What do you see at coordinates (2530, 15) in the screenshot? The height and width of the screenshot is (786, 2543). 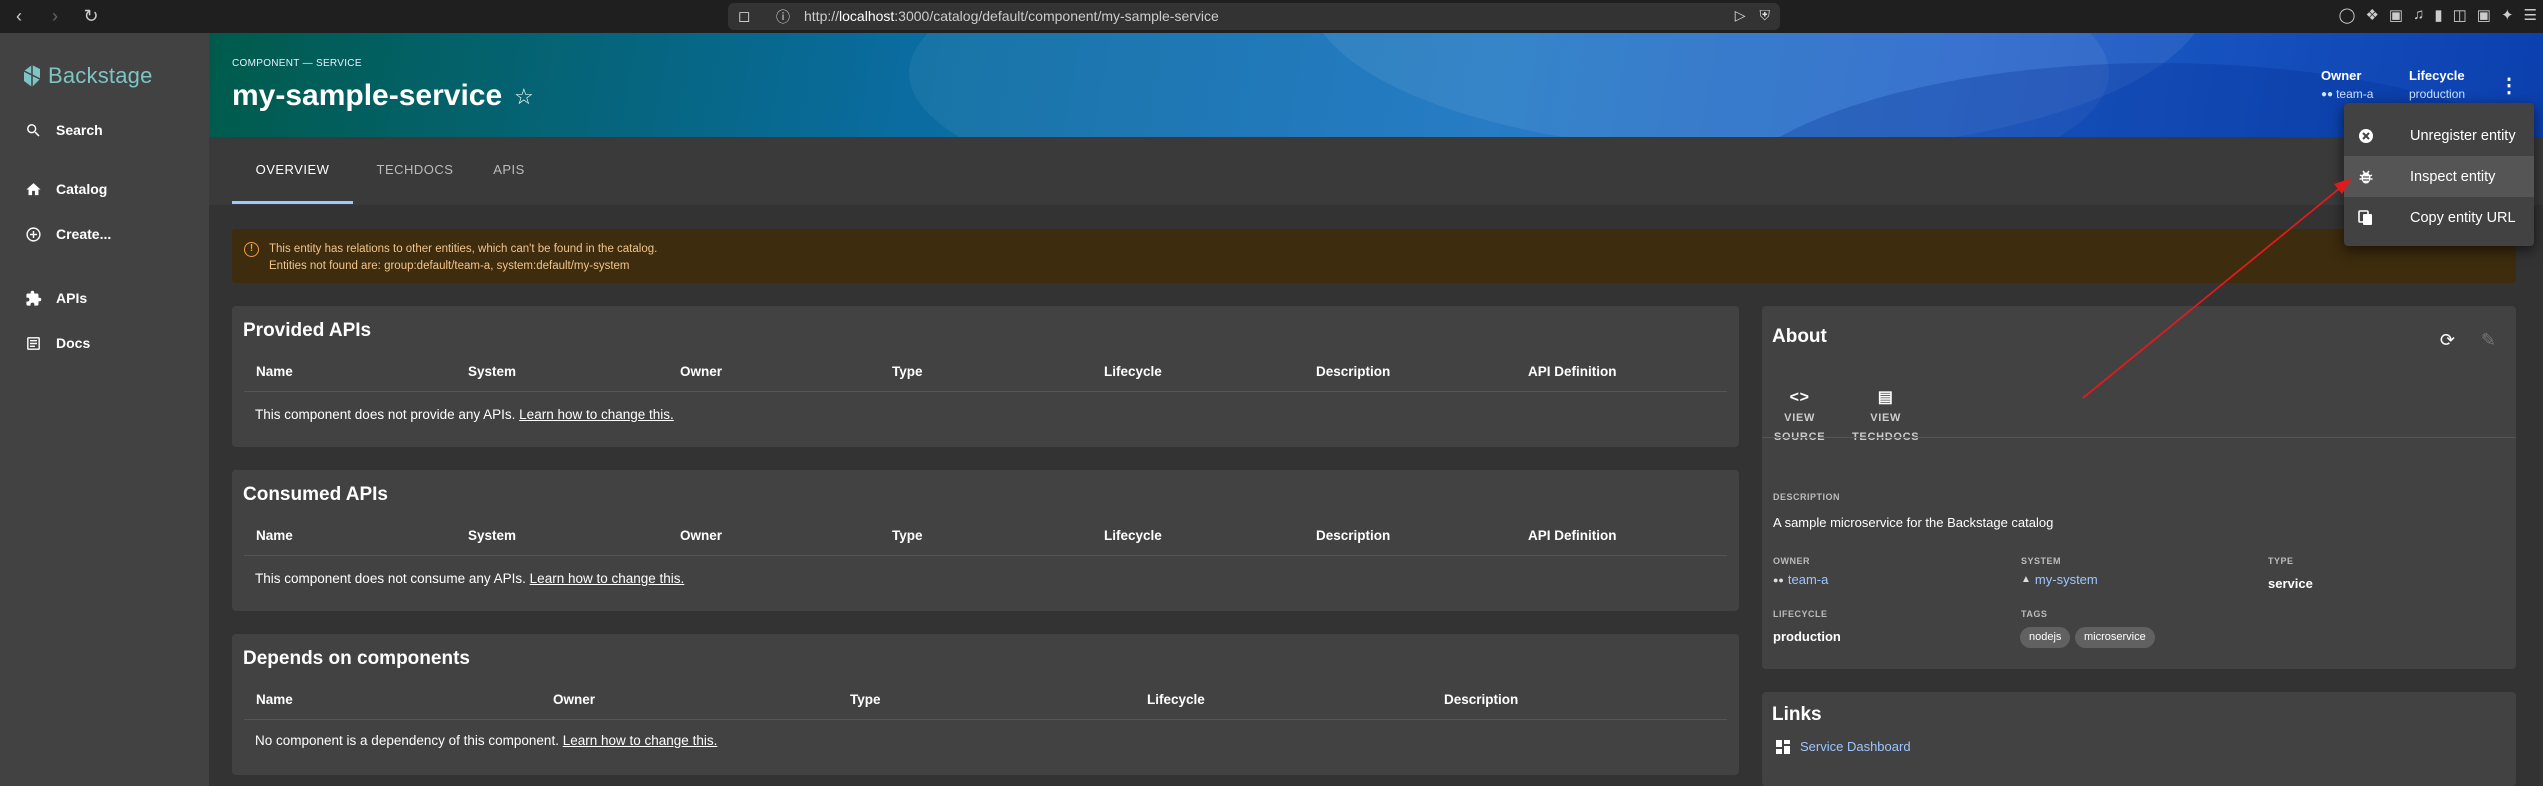 I see `menu-icon: ☰` at bounding box center [2530, 15].